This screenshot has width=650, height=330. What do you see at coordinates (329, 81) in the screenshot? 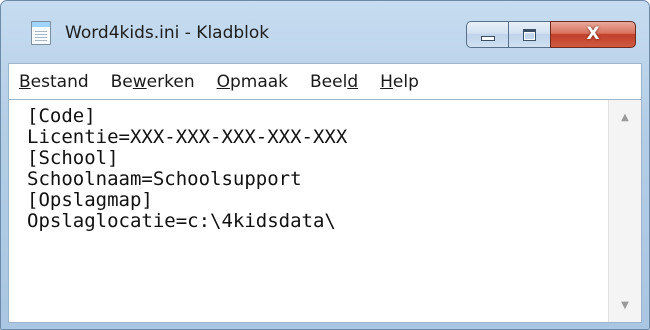
I see `menu-beeld-label-start: Beel` at bounding box center [329, 81].